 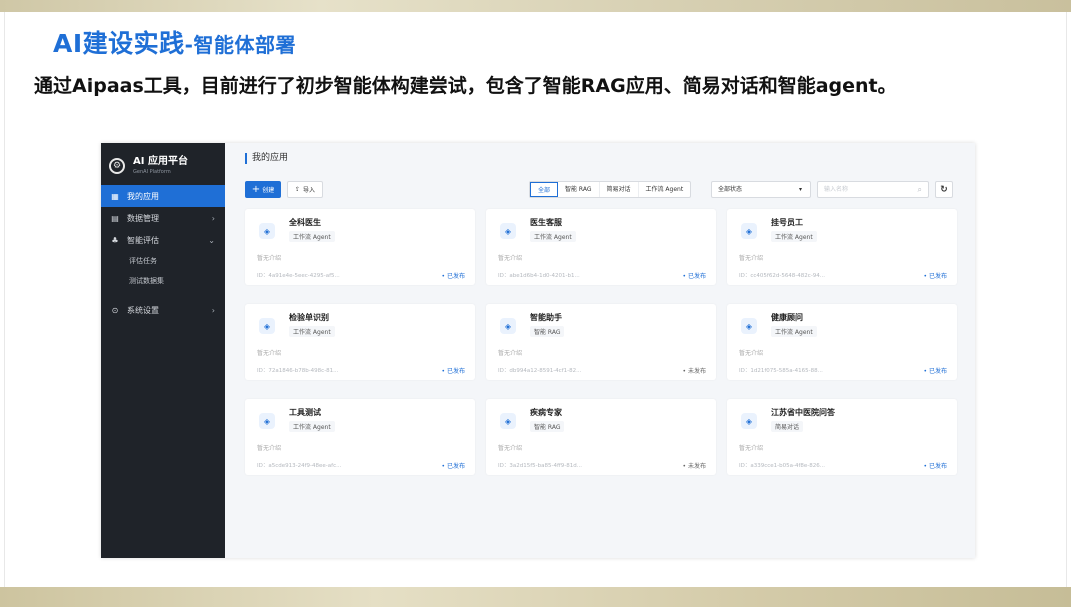 I want to click on bottom-decor-band, so click(x=535, y=597).